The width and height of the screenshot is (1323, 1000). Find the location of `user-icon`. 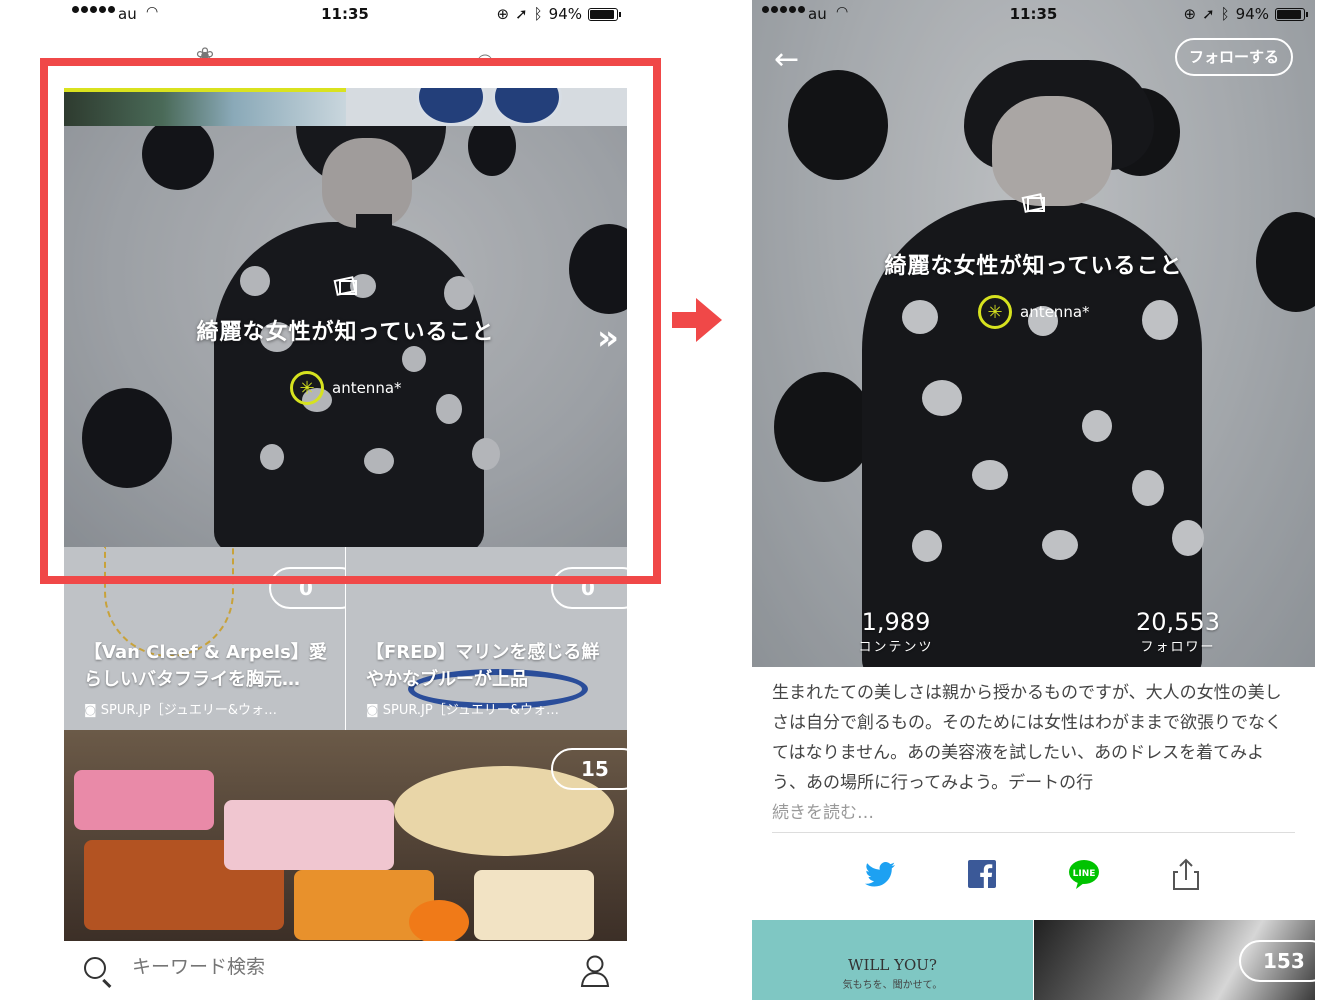

user-icon is located at coordinates (595, 971).